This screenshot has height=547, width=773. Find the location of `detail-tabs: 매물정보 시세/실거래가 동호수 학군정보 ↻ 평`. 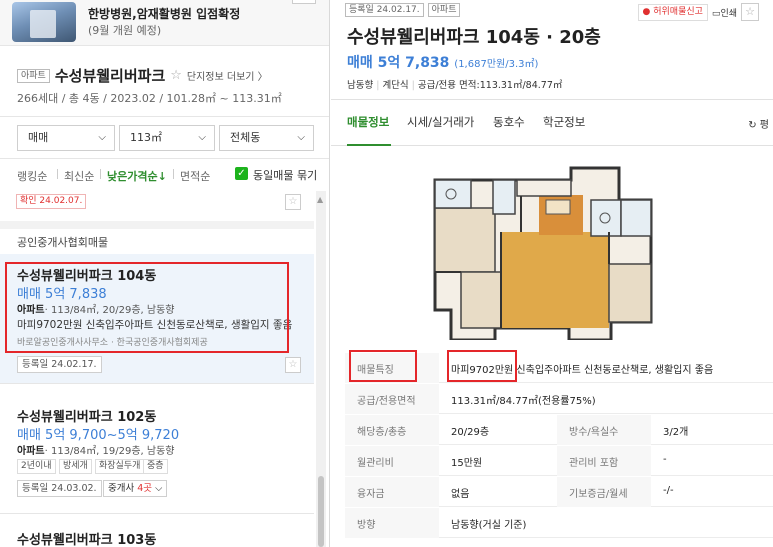

detail-tabs: 매물정보 시세/실거래가 동호수 학군정보 ↻ 평 is located at coordinates (552, 123).